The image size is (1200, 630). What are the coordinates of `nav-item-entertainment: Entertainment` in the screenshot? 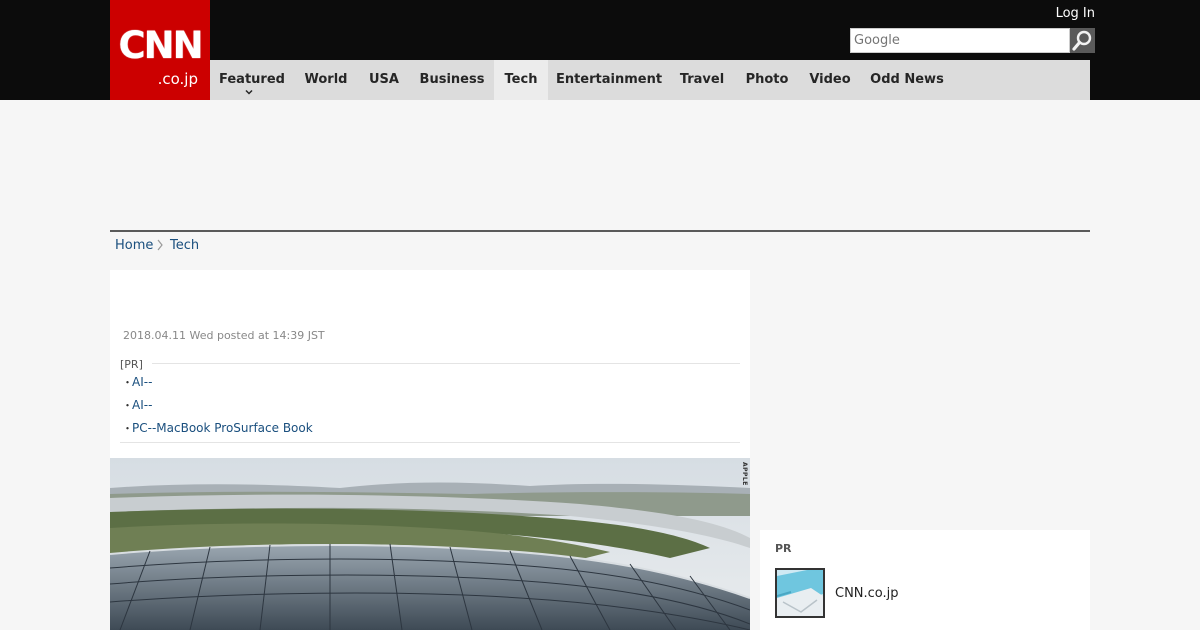 It's located at (609, 80).